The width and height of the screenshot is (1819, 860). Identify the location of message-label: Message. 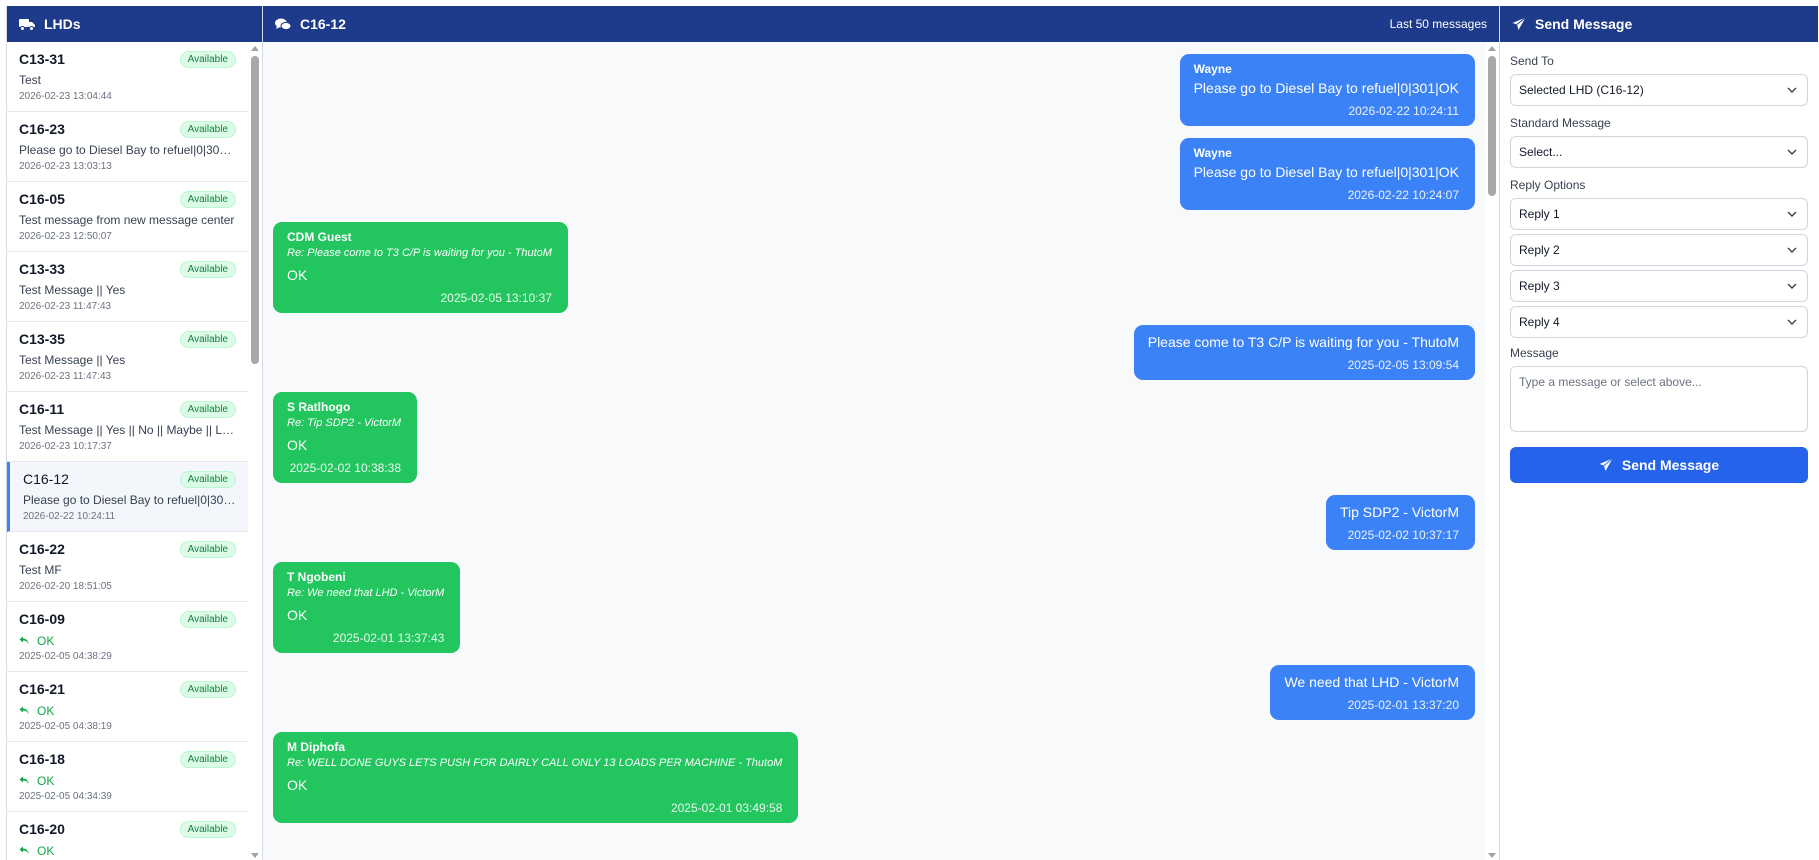
(1534, 353).